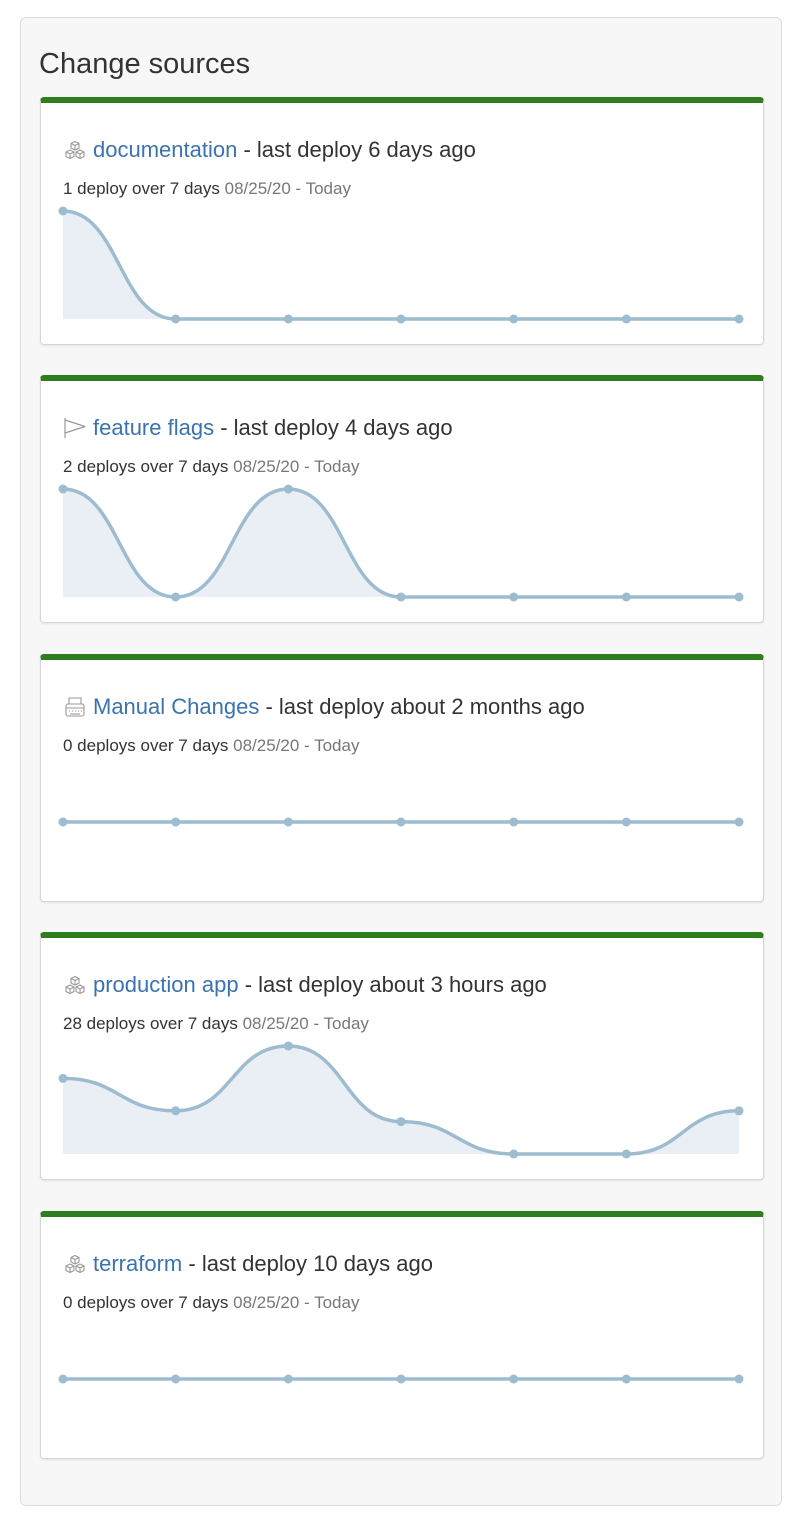 The height and width of the screenshot is (1536, 798). Describe the element at coordinates (75, 707) in the screenshot. I see `keyboard-icon` at that location.